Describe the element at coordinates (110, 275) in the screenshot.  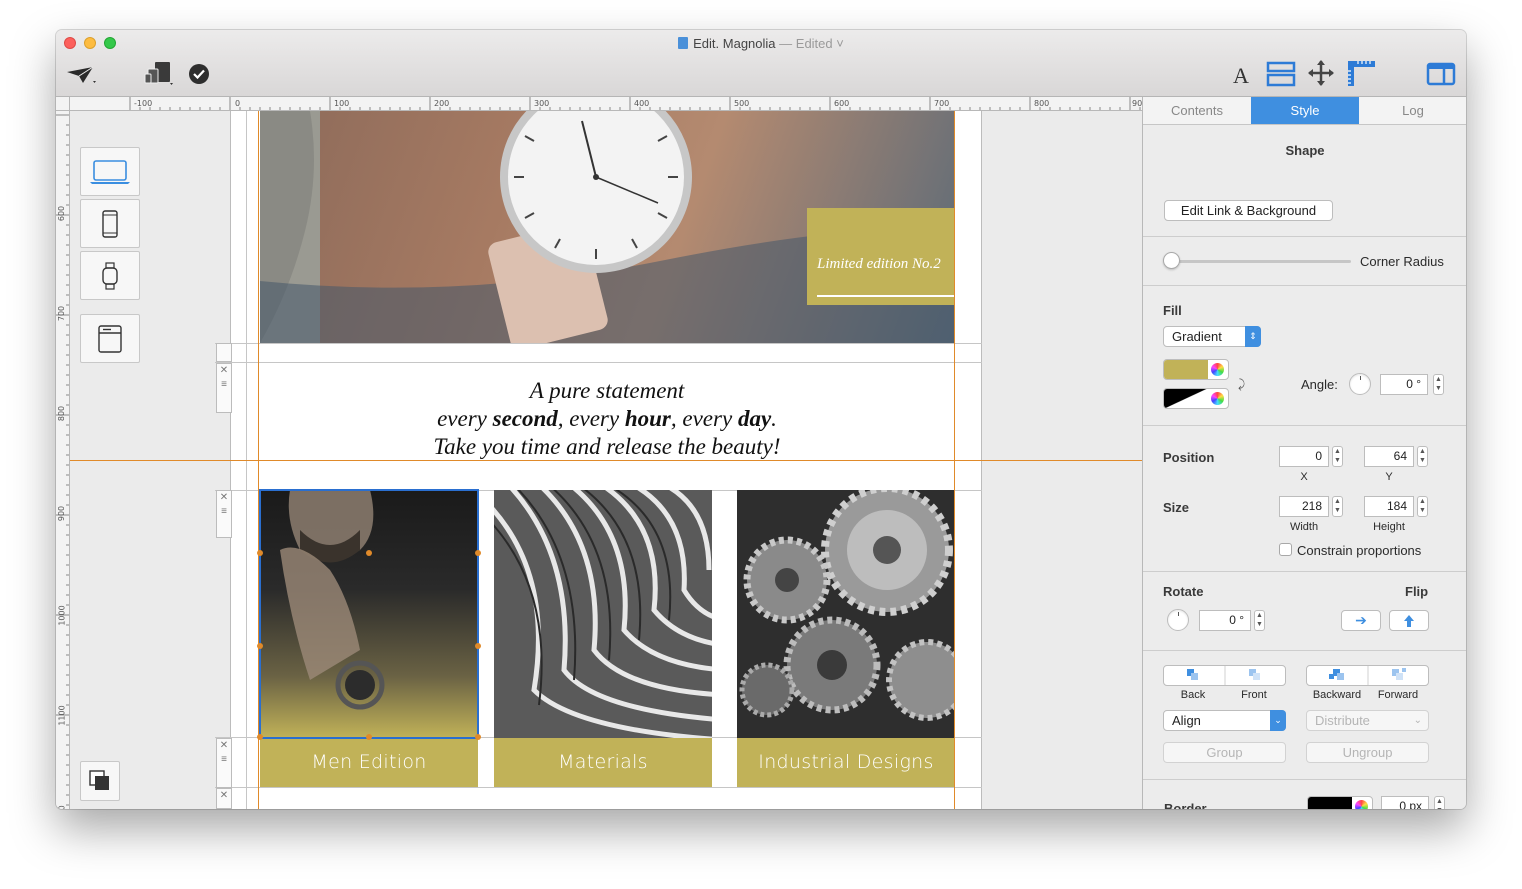
I see `device-watch-button` at that location.